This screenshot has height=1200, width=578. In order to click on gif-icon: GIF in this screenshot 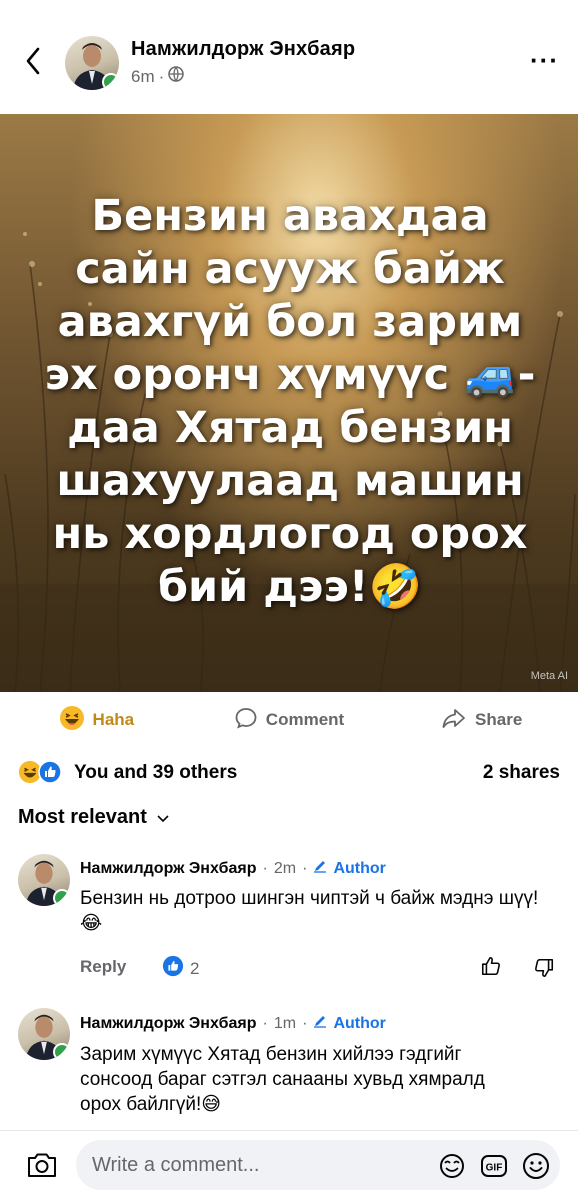, I will do `click(494, 1168)`.